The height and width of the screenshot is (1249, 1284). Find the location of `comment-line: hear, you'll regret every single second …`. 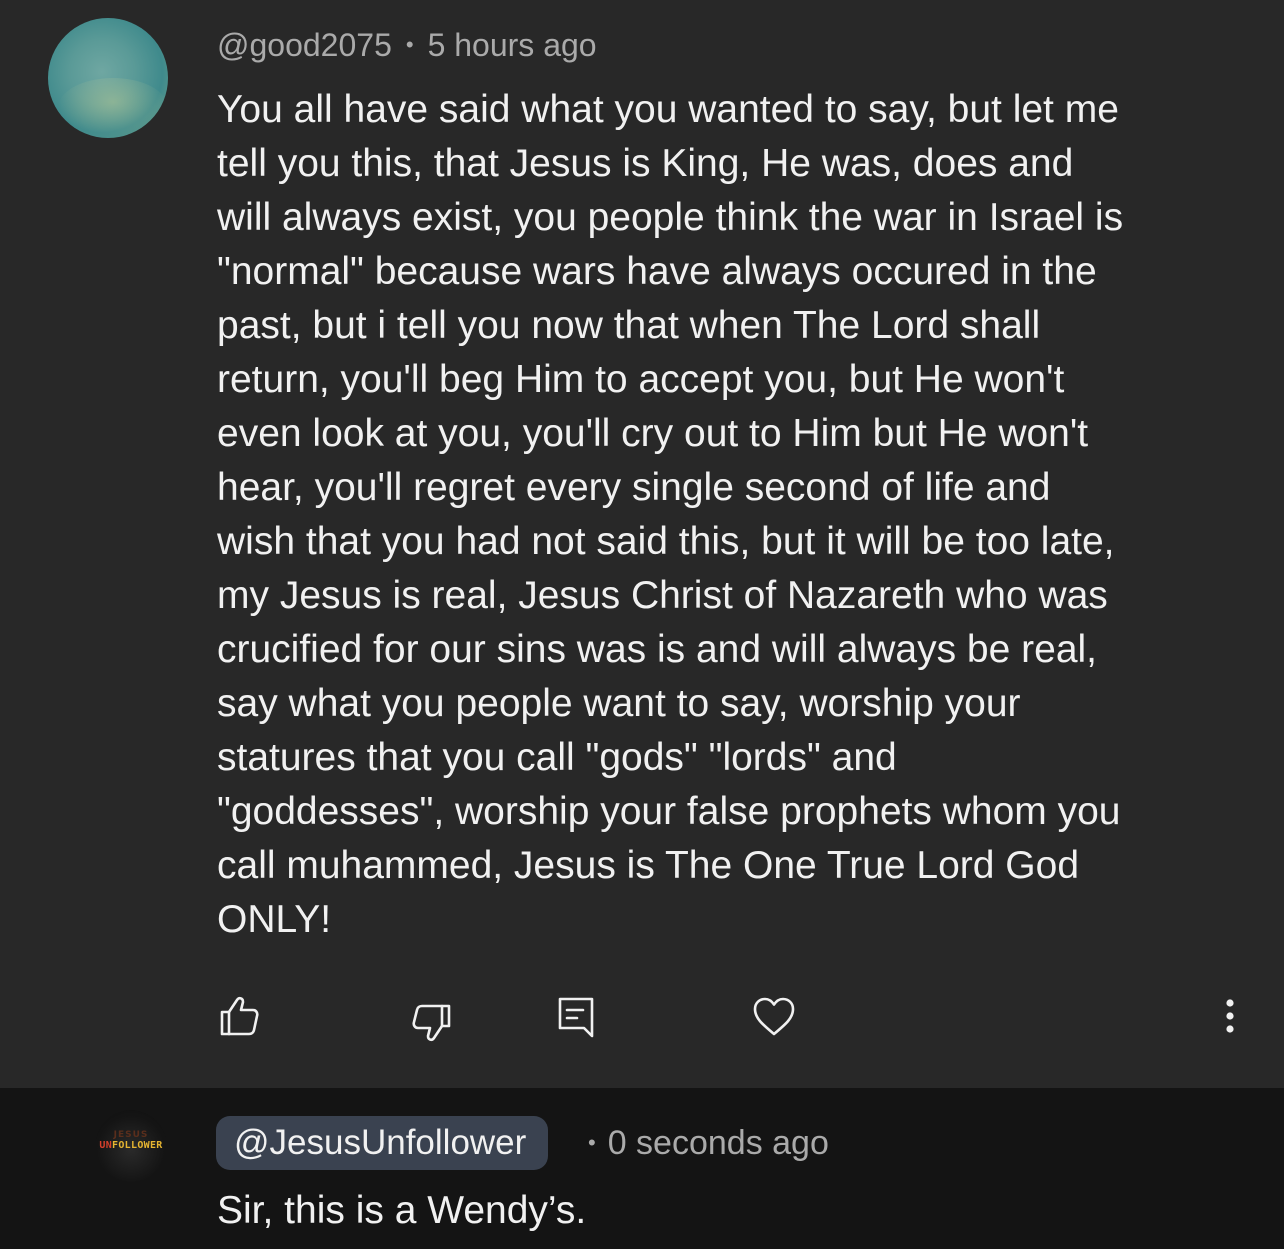

comment-line: hear, you'll regret every single second … is located at coordinates (634, 487).